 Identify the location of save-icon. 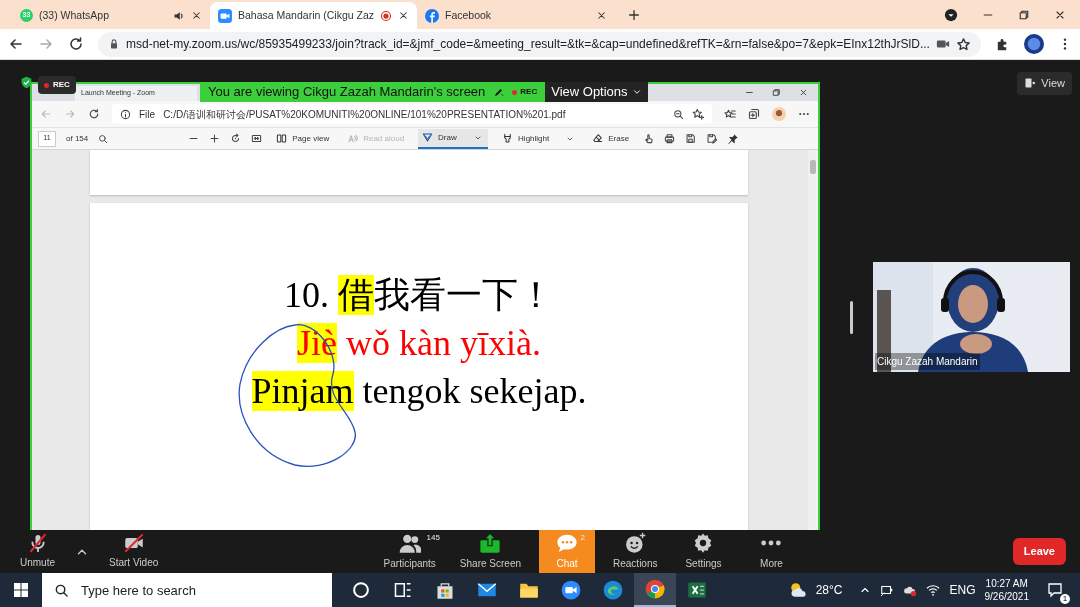
(691, 138).